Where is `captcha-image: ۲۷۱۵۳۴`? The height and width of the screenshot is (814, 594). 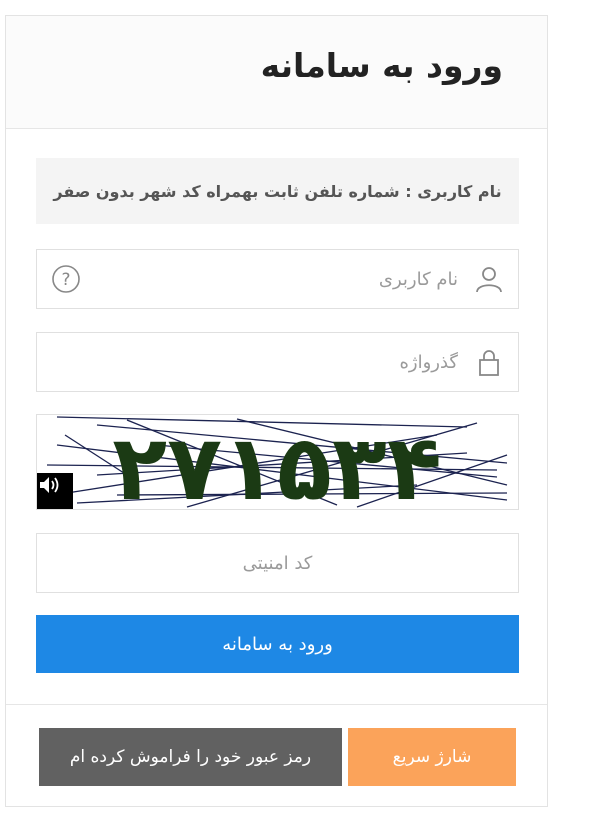
captcha-image: ۲۷۱۵۳۴ is located at coordinates (277, 462).